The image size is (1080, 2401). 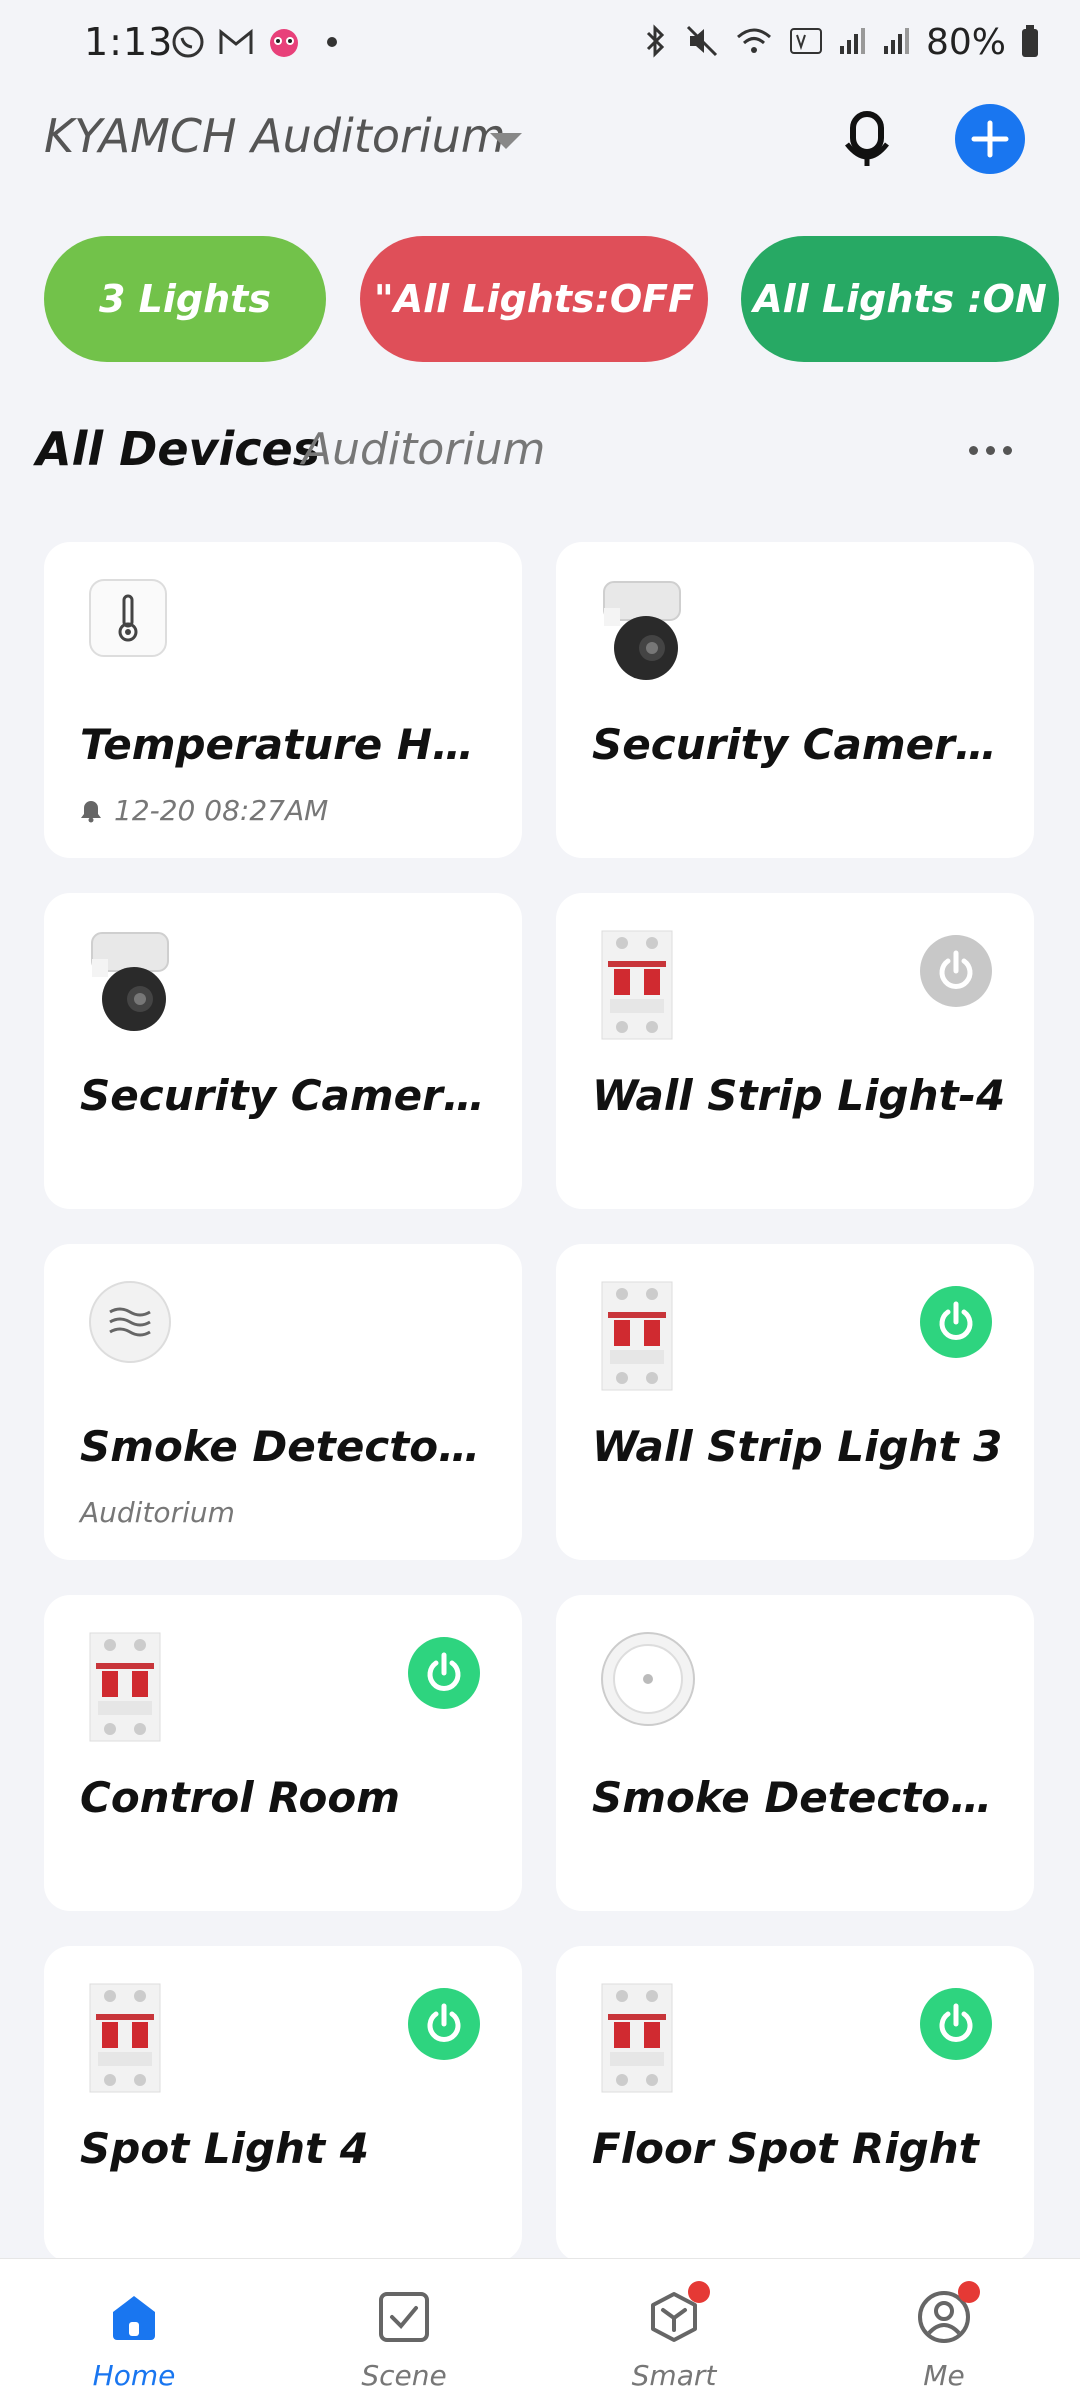 What do you see at coordinates (944, 2375) in the screenshot?
I see `nav-me-label: Me` at bounding box center [944, 2375].